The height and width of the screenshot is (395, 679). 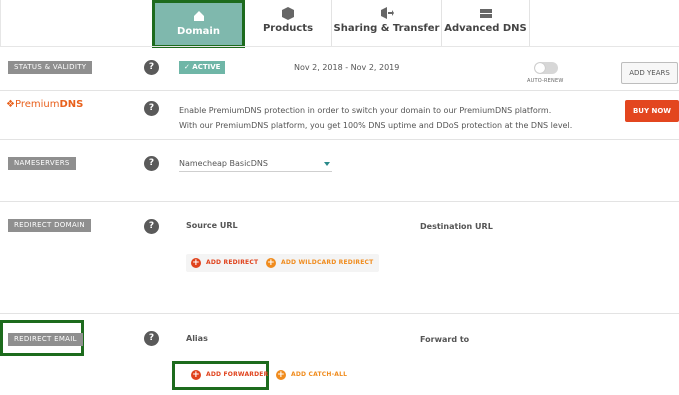 I want to click on auto-renew-label: AUTO-RENEW, so click(x=545, y=81).